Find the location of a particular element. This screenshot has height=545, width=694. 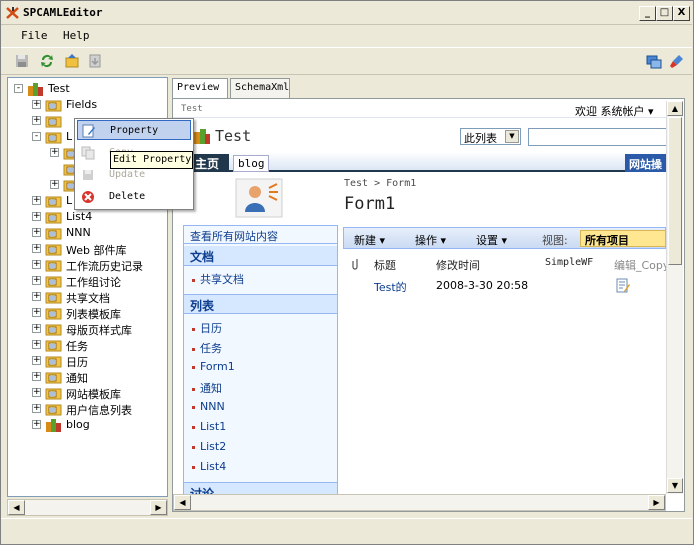

tree-node: - Test is located at coordinates (90, 89).